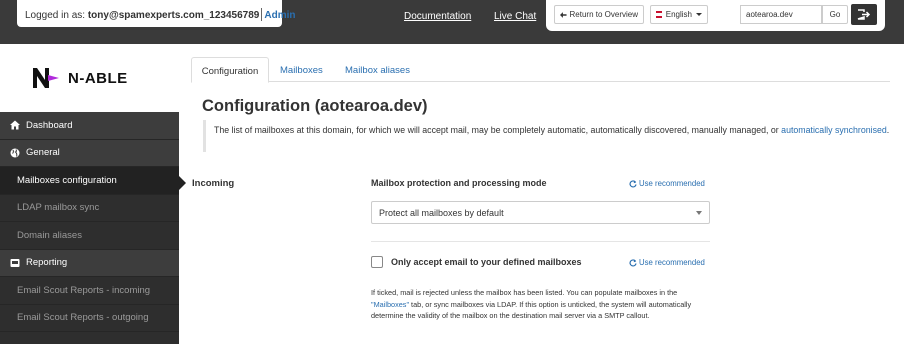  What do you see at coordinates (58, 208) in the screenshot?
I see `sidebar-item-label: LDAP mailbox sync` at bounding box center [58, 208].